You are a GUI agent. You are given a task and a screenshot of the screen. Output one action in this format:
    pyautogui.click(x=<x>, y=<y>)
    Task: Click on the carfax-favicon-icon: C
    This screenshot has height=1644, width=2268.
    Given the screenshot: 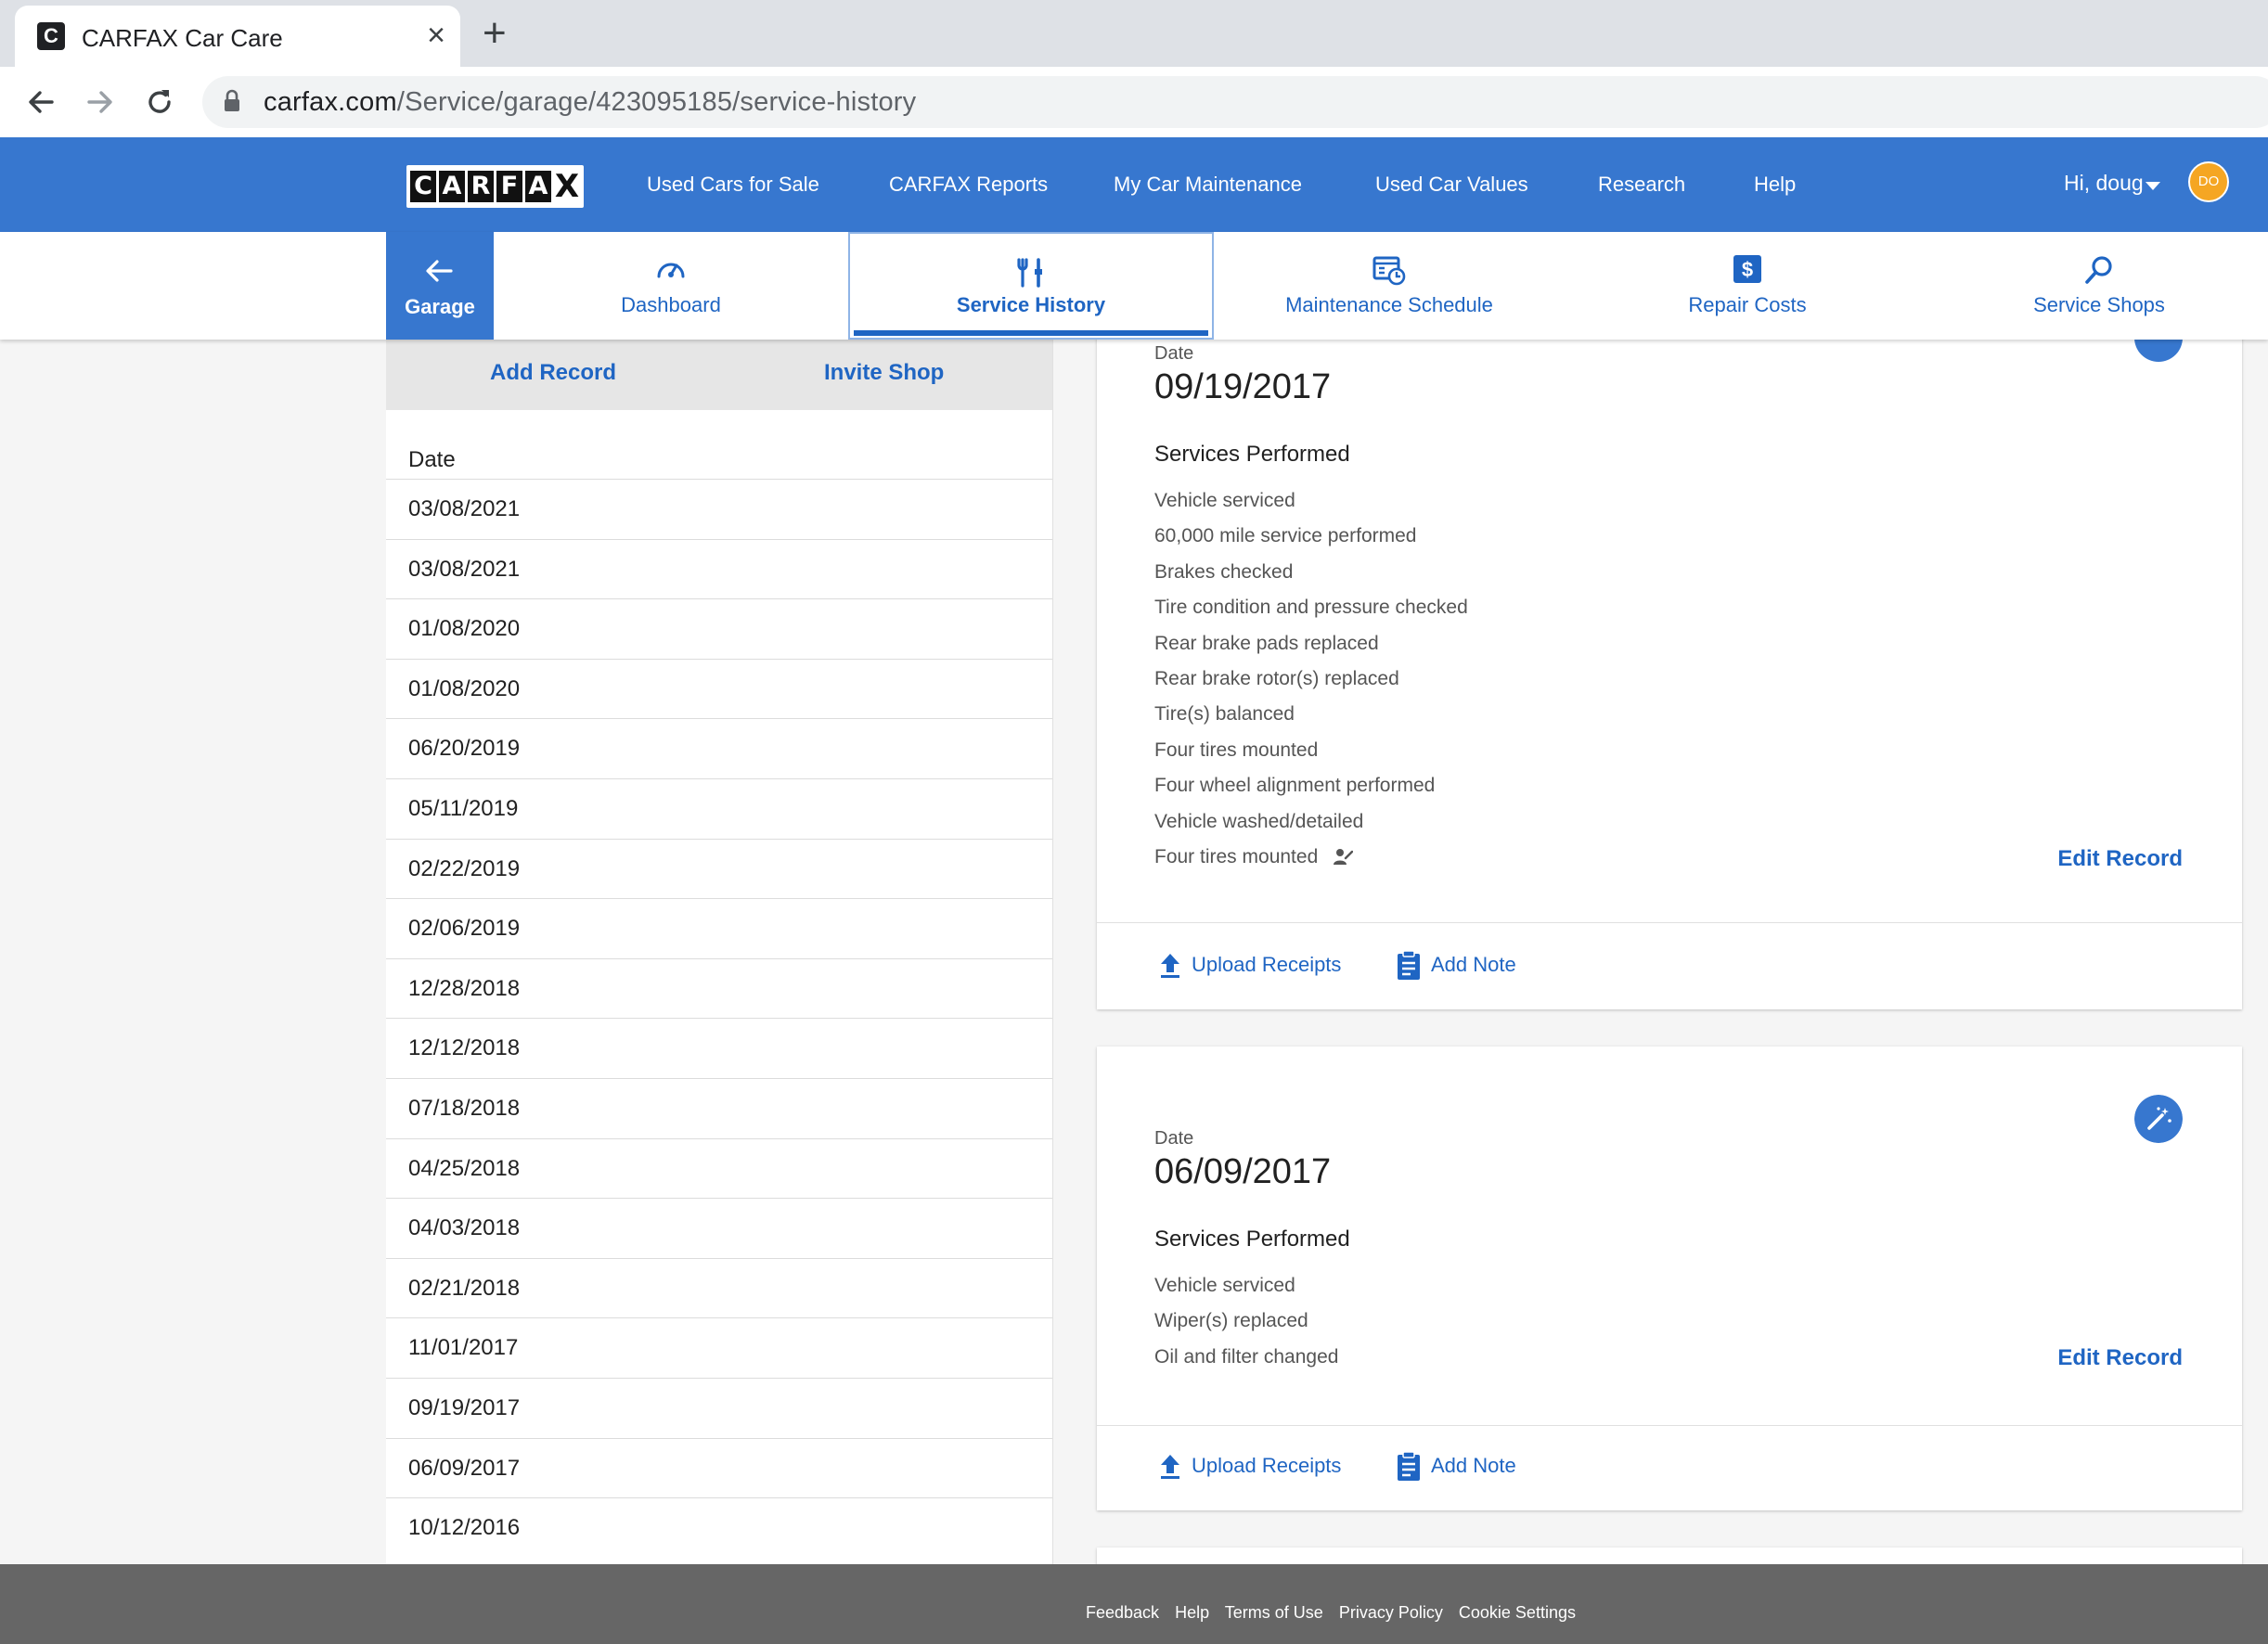 What is the action you would take?
    pyautogui.click(x=51, y=36)
    